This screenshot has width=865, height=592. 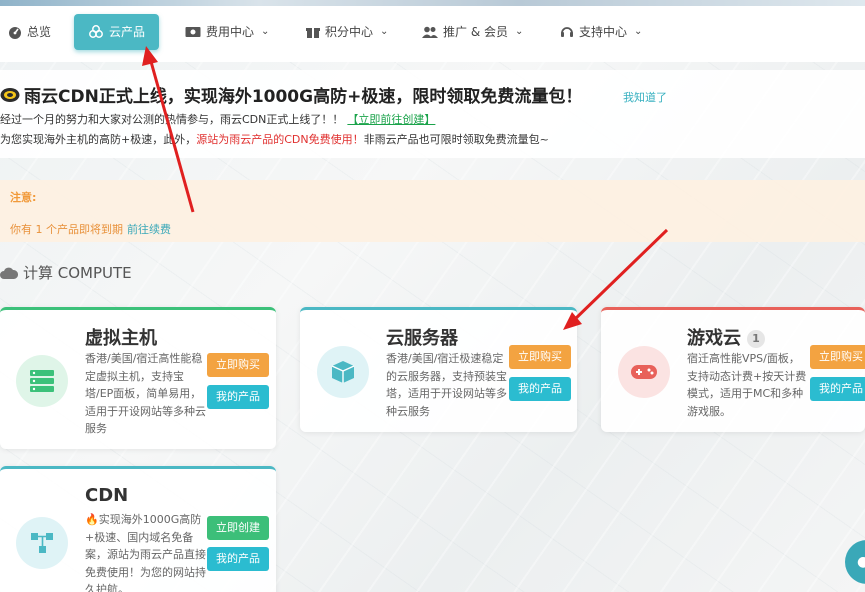 I want to click on nav-top-strip, so click(x=432, y=3).